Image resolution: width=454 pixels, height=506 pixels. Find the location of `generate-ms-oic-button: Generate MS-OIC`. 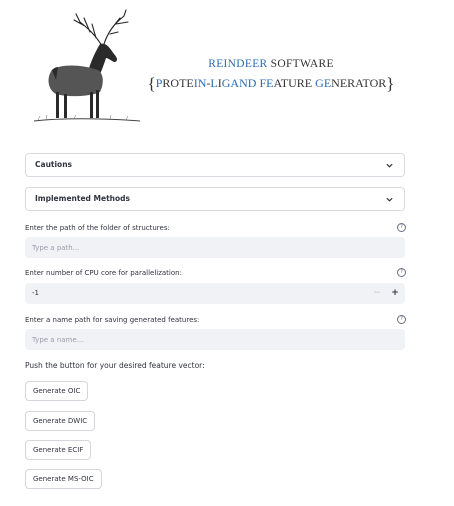

generate-ms-oic-button: Generate MS-OIC is located at coordinates (63, 479).